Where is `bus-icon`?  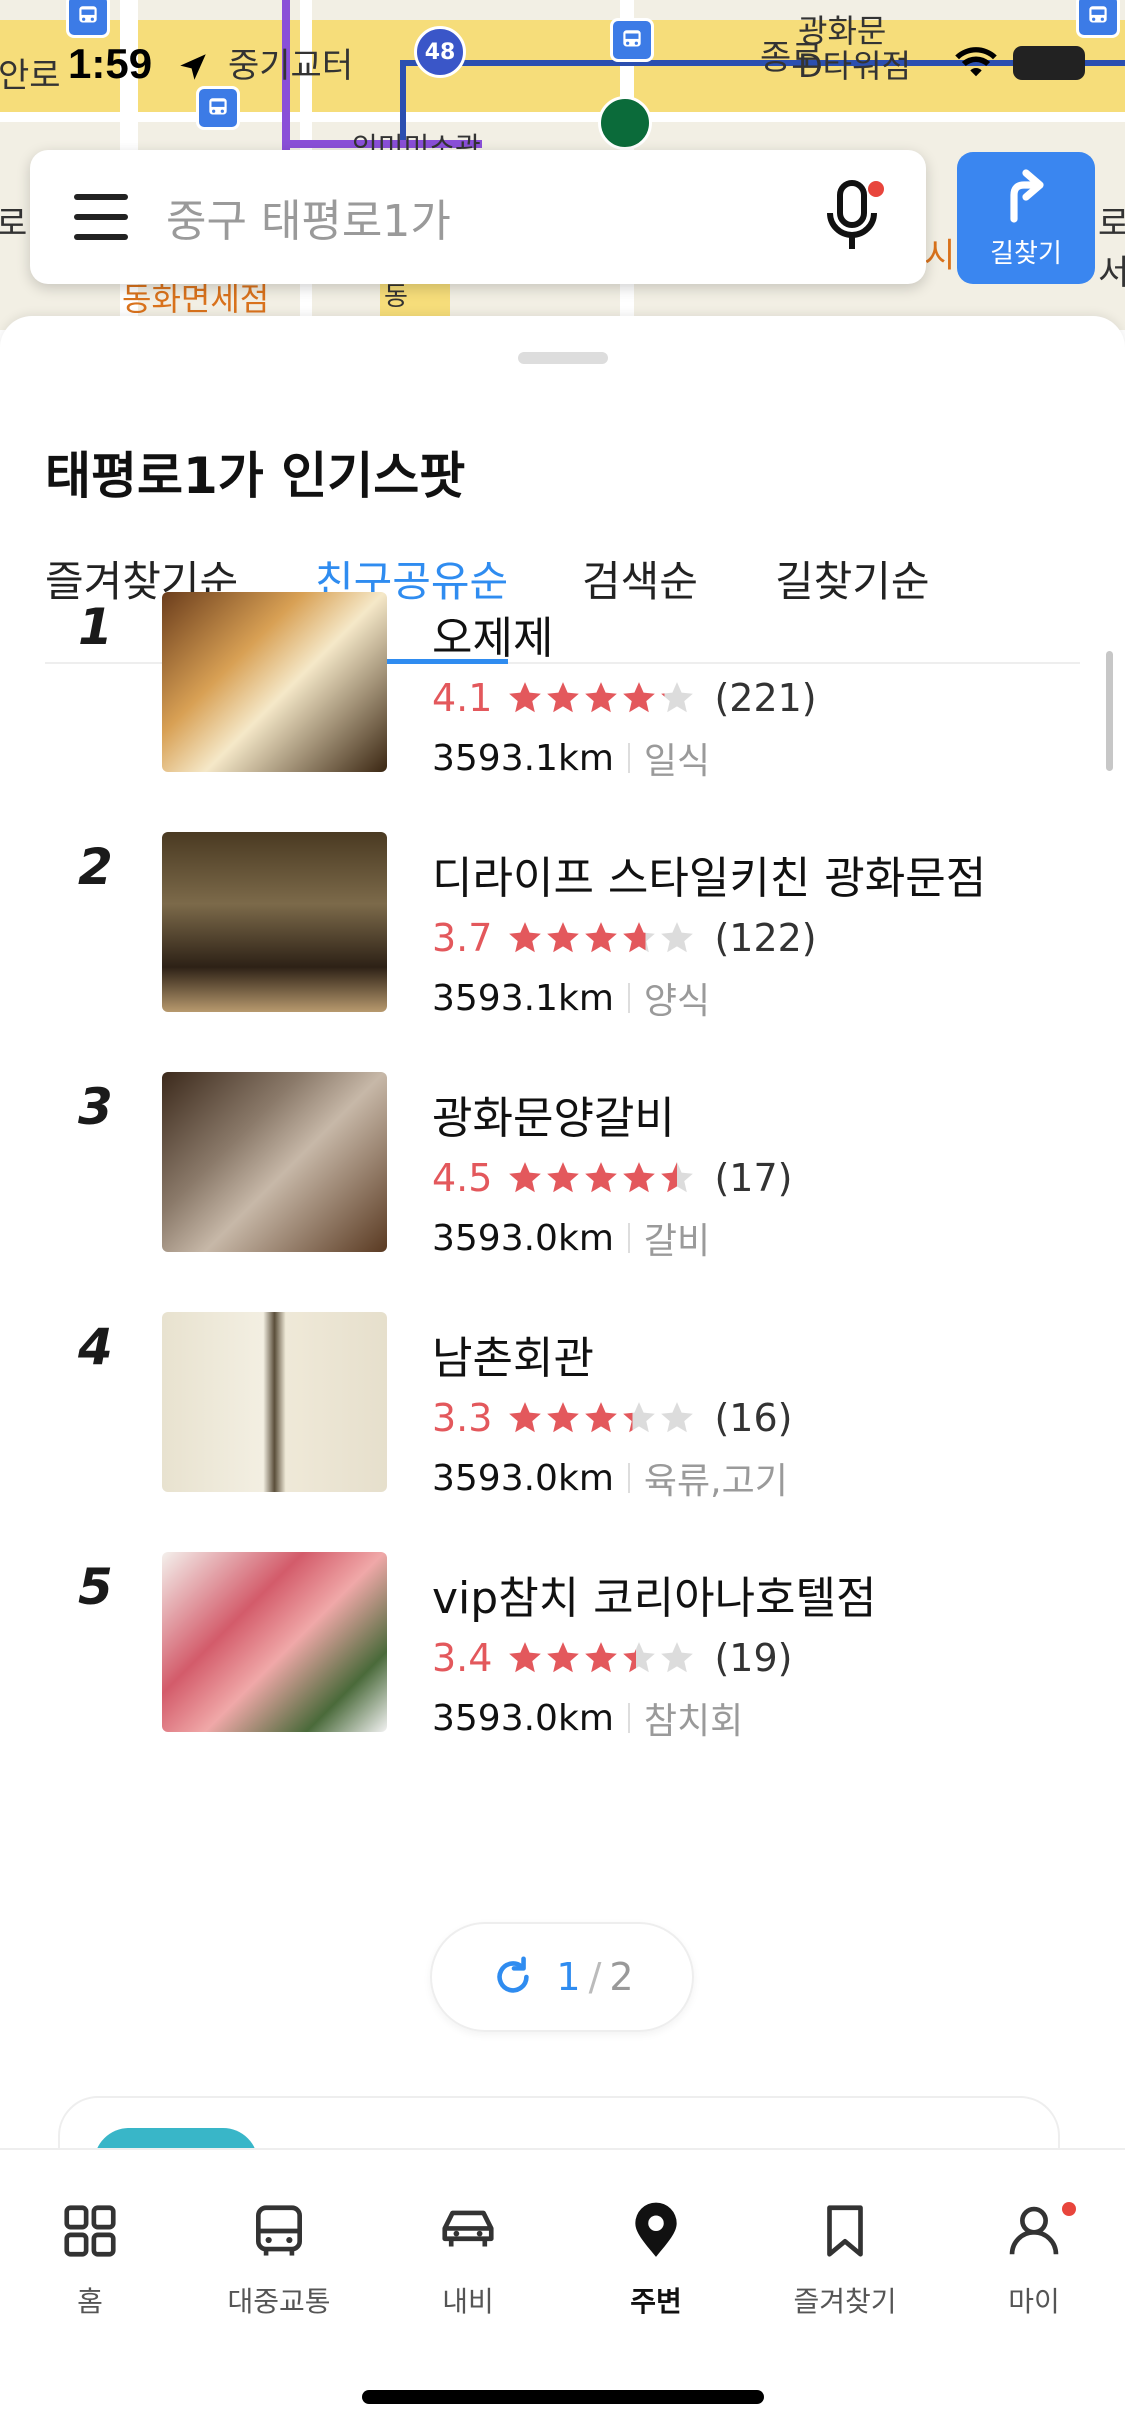
bus-icon is located at coordinates (279, 2230).